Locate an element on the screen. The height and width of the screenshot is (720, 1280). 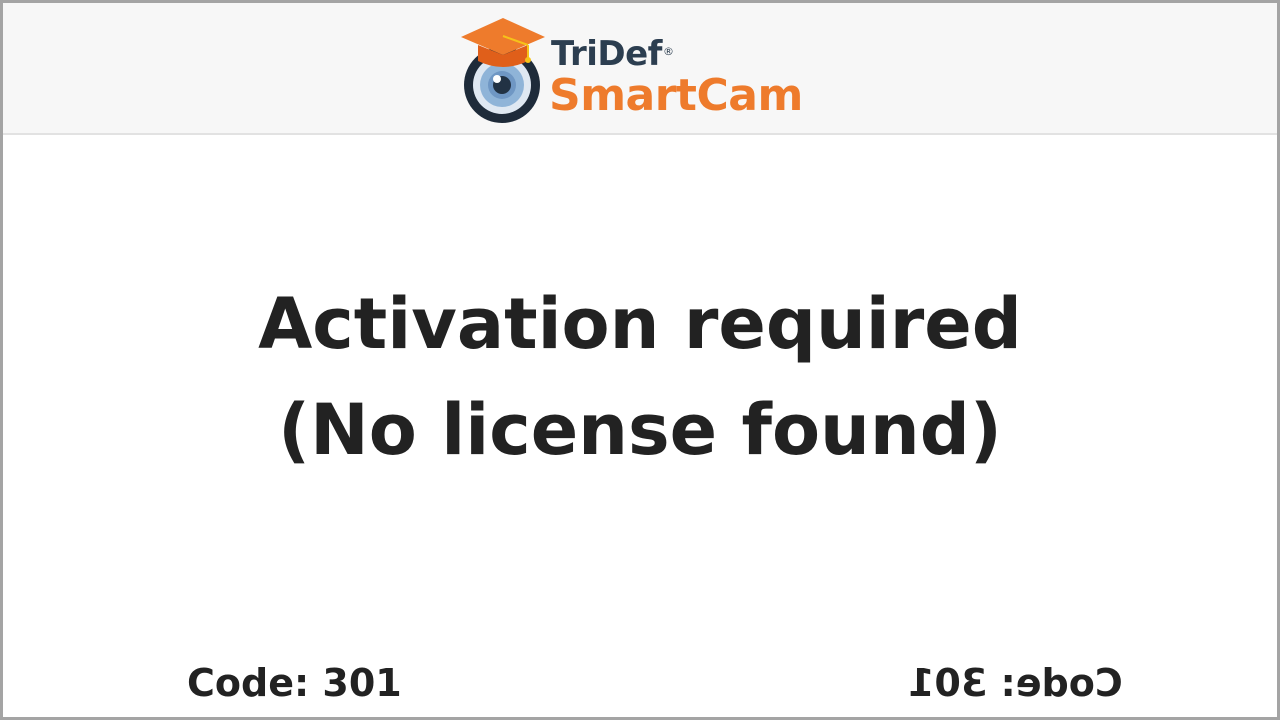
graduation-cap-camera-lens-icon is located at coordinates (503, 70).